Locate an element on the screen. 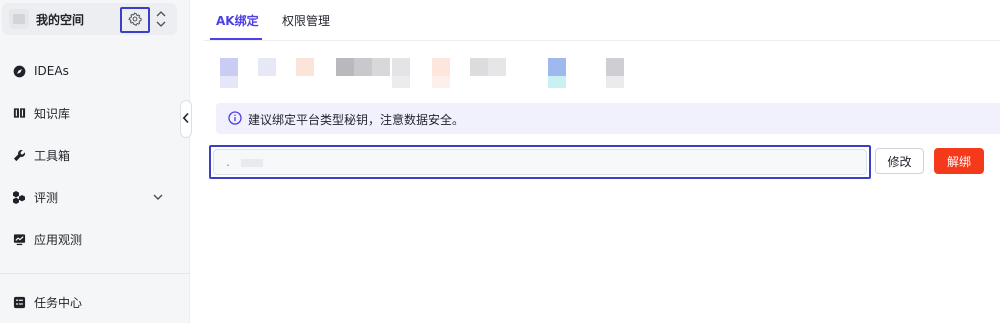  chevron-left-icon is located at coordinates (186, 119).